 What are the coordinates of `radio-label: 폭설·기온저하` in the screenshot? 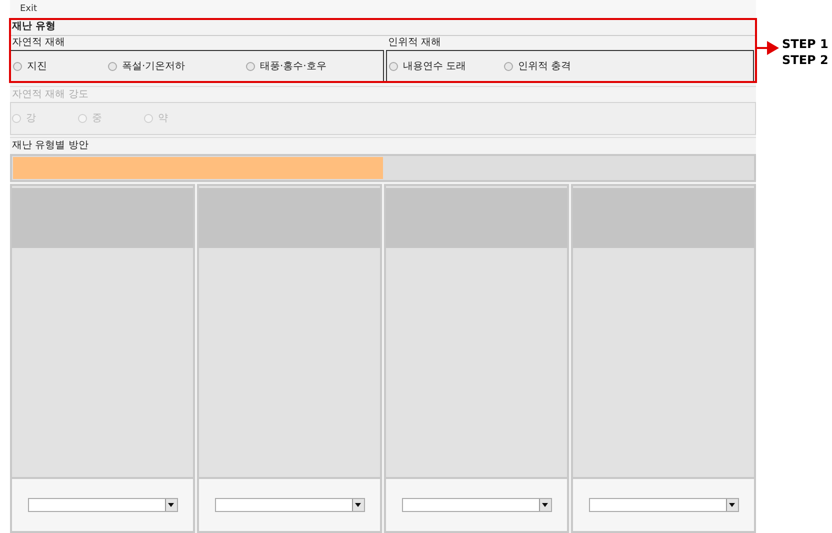 It's located at (154, 67).